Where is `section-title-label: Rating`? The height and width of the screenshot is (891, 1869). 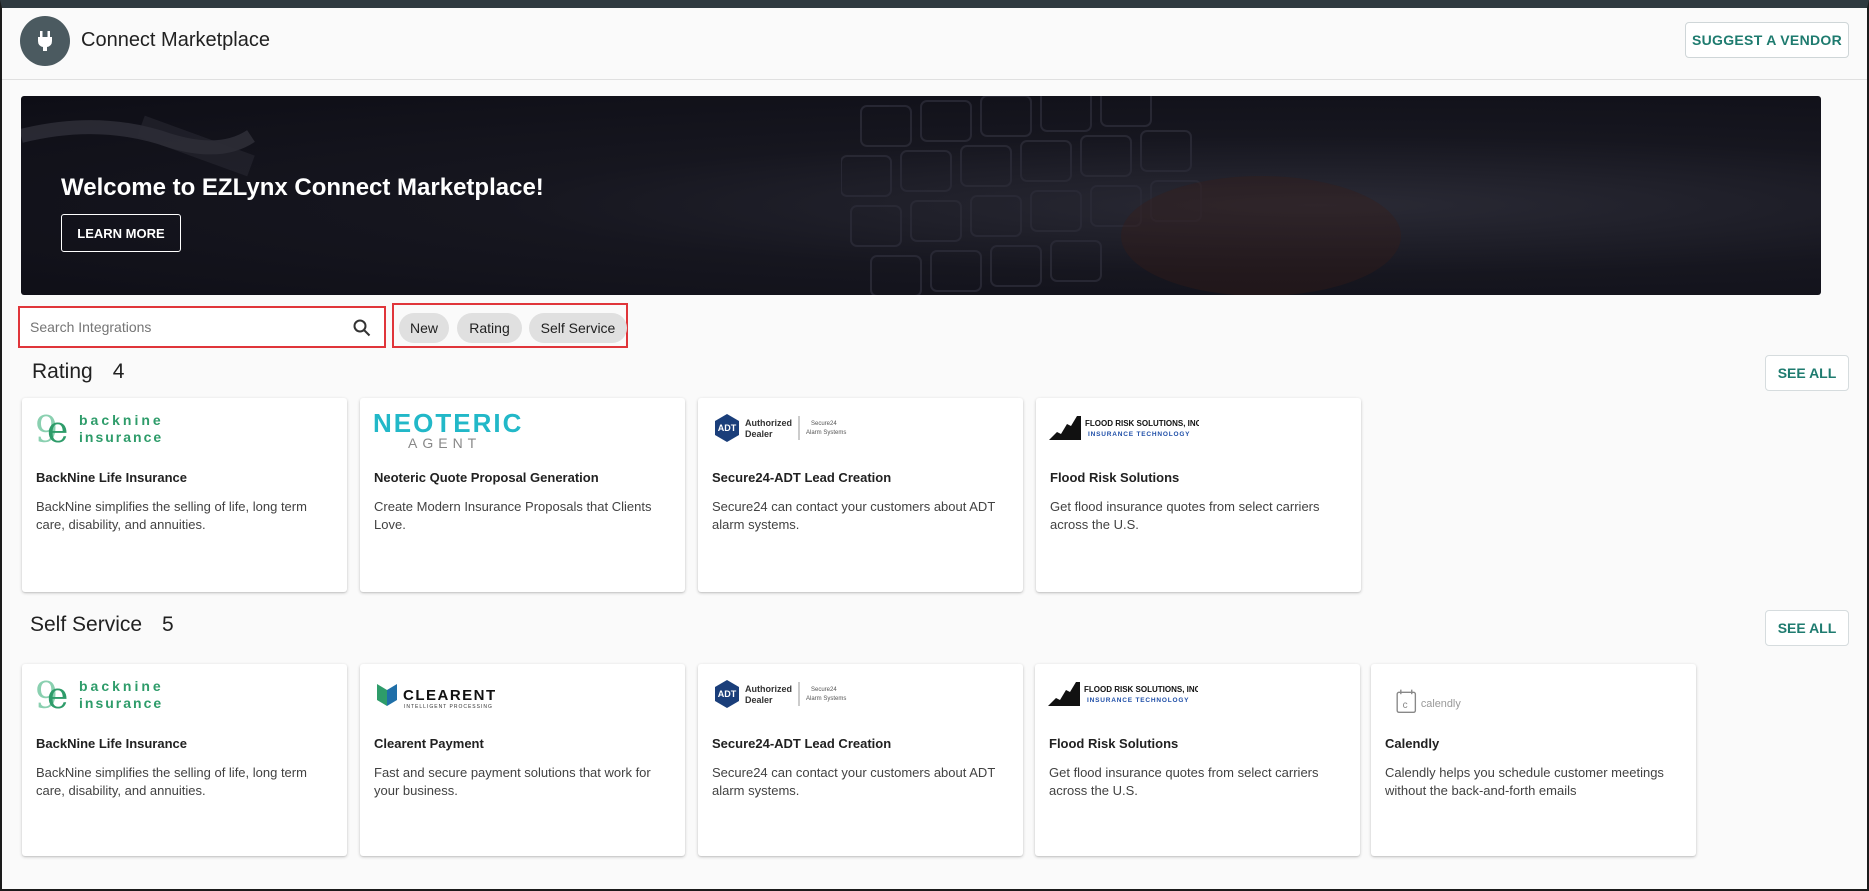
section-title-label: Rating is located at coordinates (62, 371).